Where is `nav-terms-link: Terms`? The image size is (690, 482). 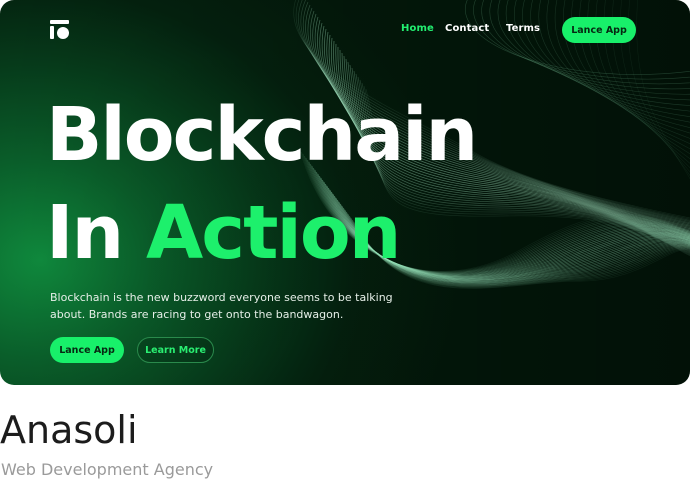 nav-terms-link: Terms is located at coordinates (523, 28).